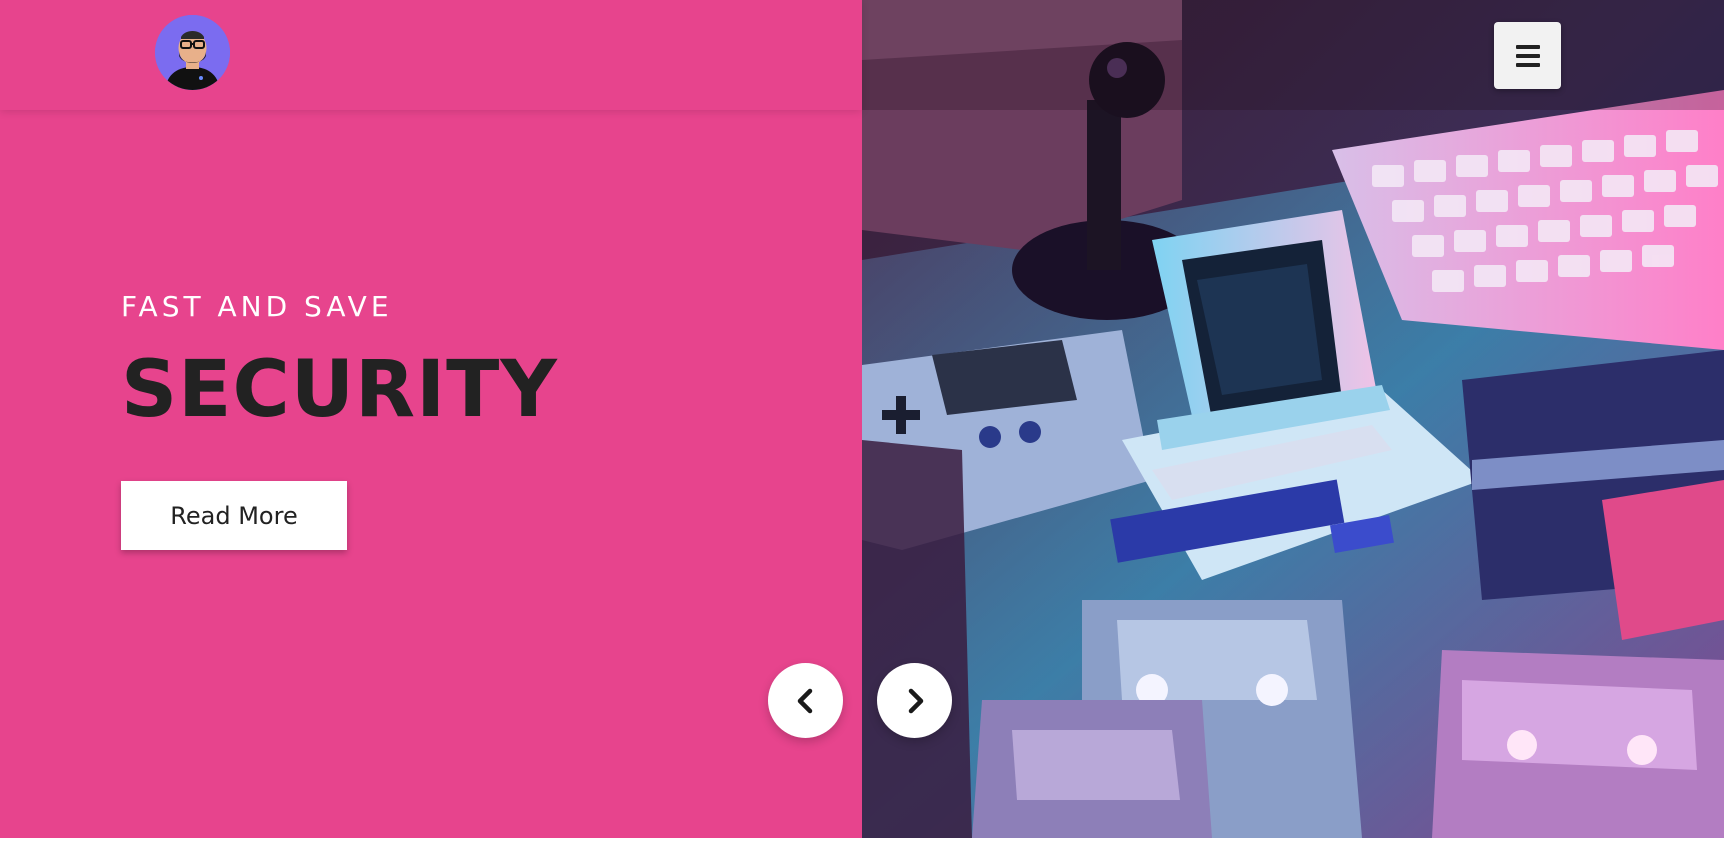 The height and width of the screenshot is (844, 1724). Describe the element at coordinates (339, 390) in the screenshot. I see `hero-title: SECURITY` at that location.